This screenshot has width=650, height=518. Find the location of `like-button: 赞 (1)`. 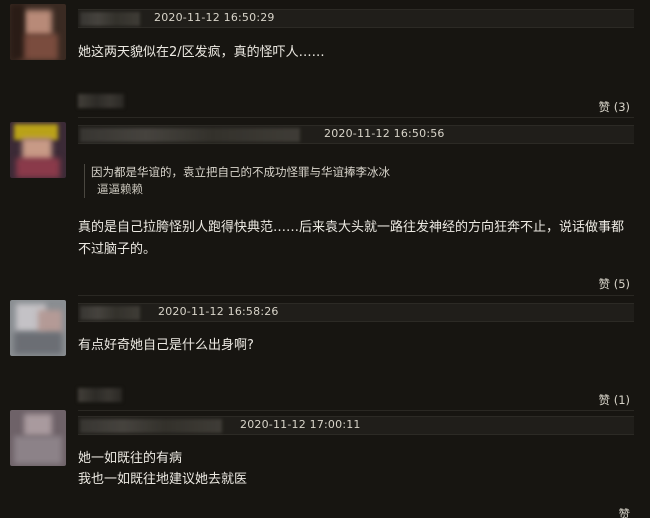

like-button: 赞 (1) is located at coordinates (614, 400).